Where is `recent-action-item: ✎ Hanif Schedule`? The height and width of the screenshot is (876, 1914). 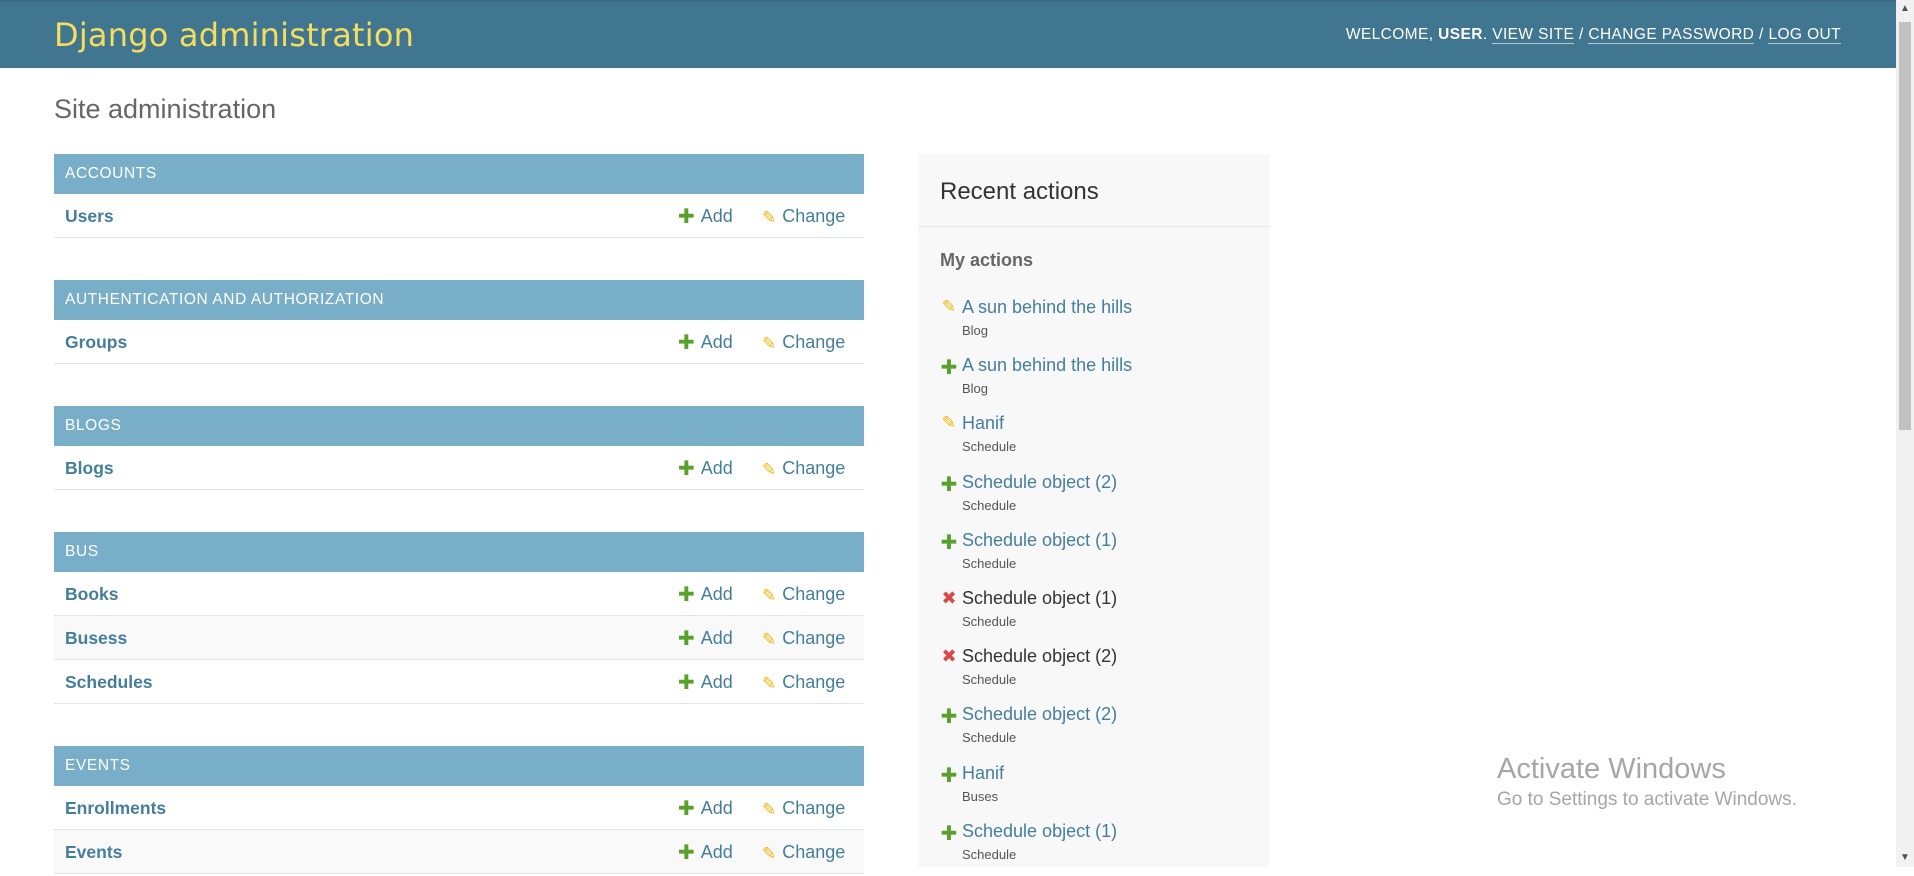 recent-action-item: ✎ Hanif Schedule is located at coordinates (1100, 438).